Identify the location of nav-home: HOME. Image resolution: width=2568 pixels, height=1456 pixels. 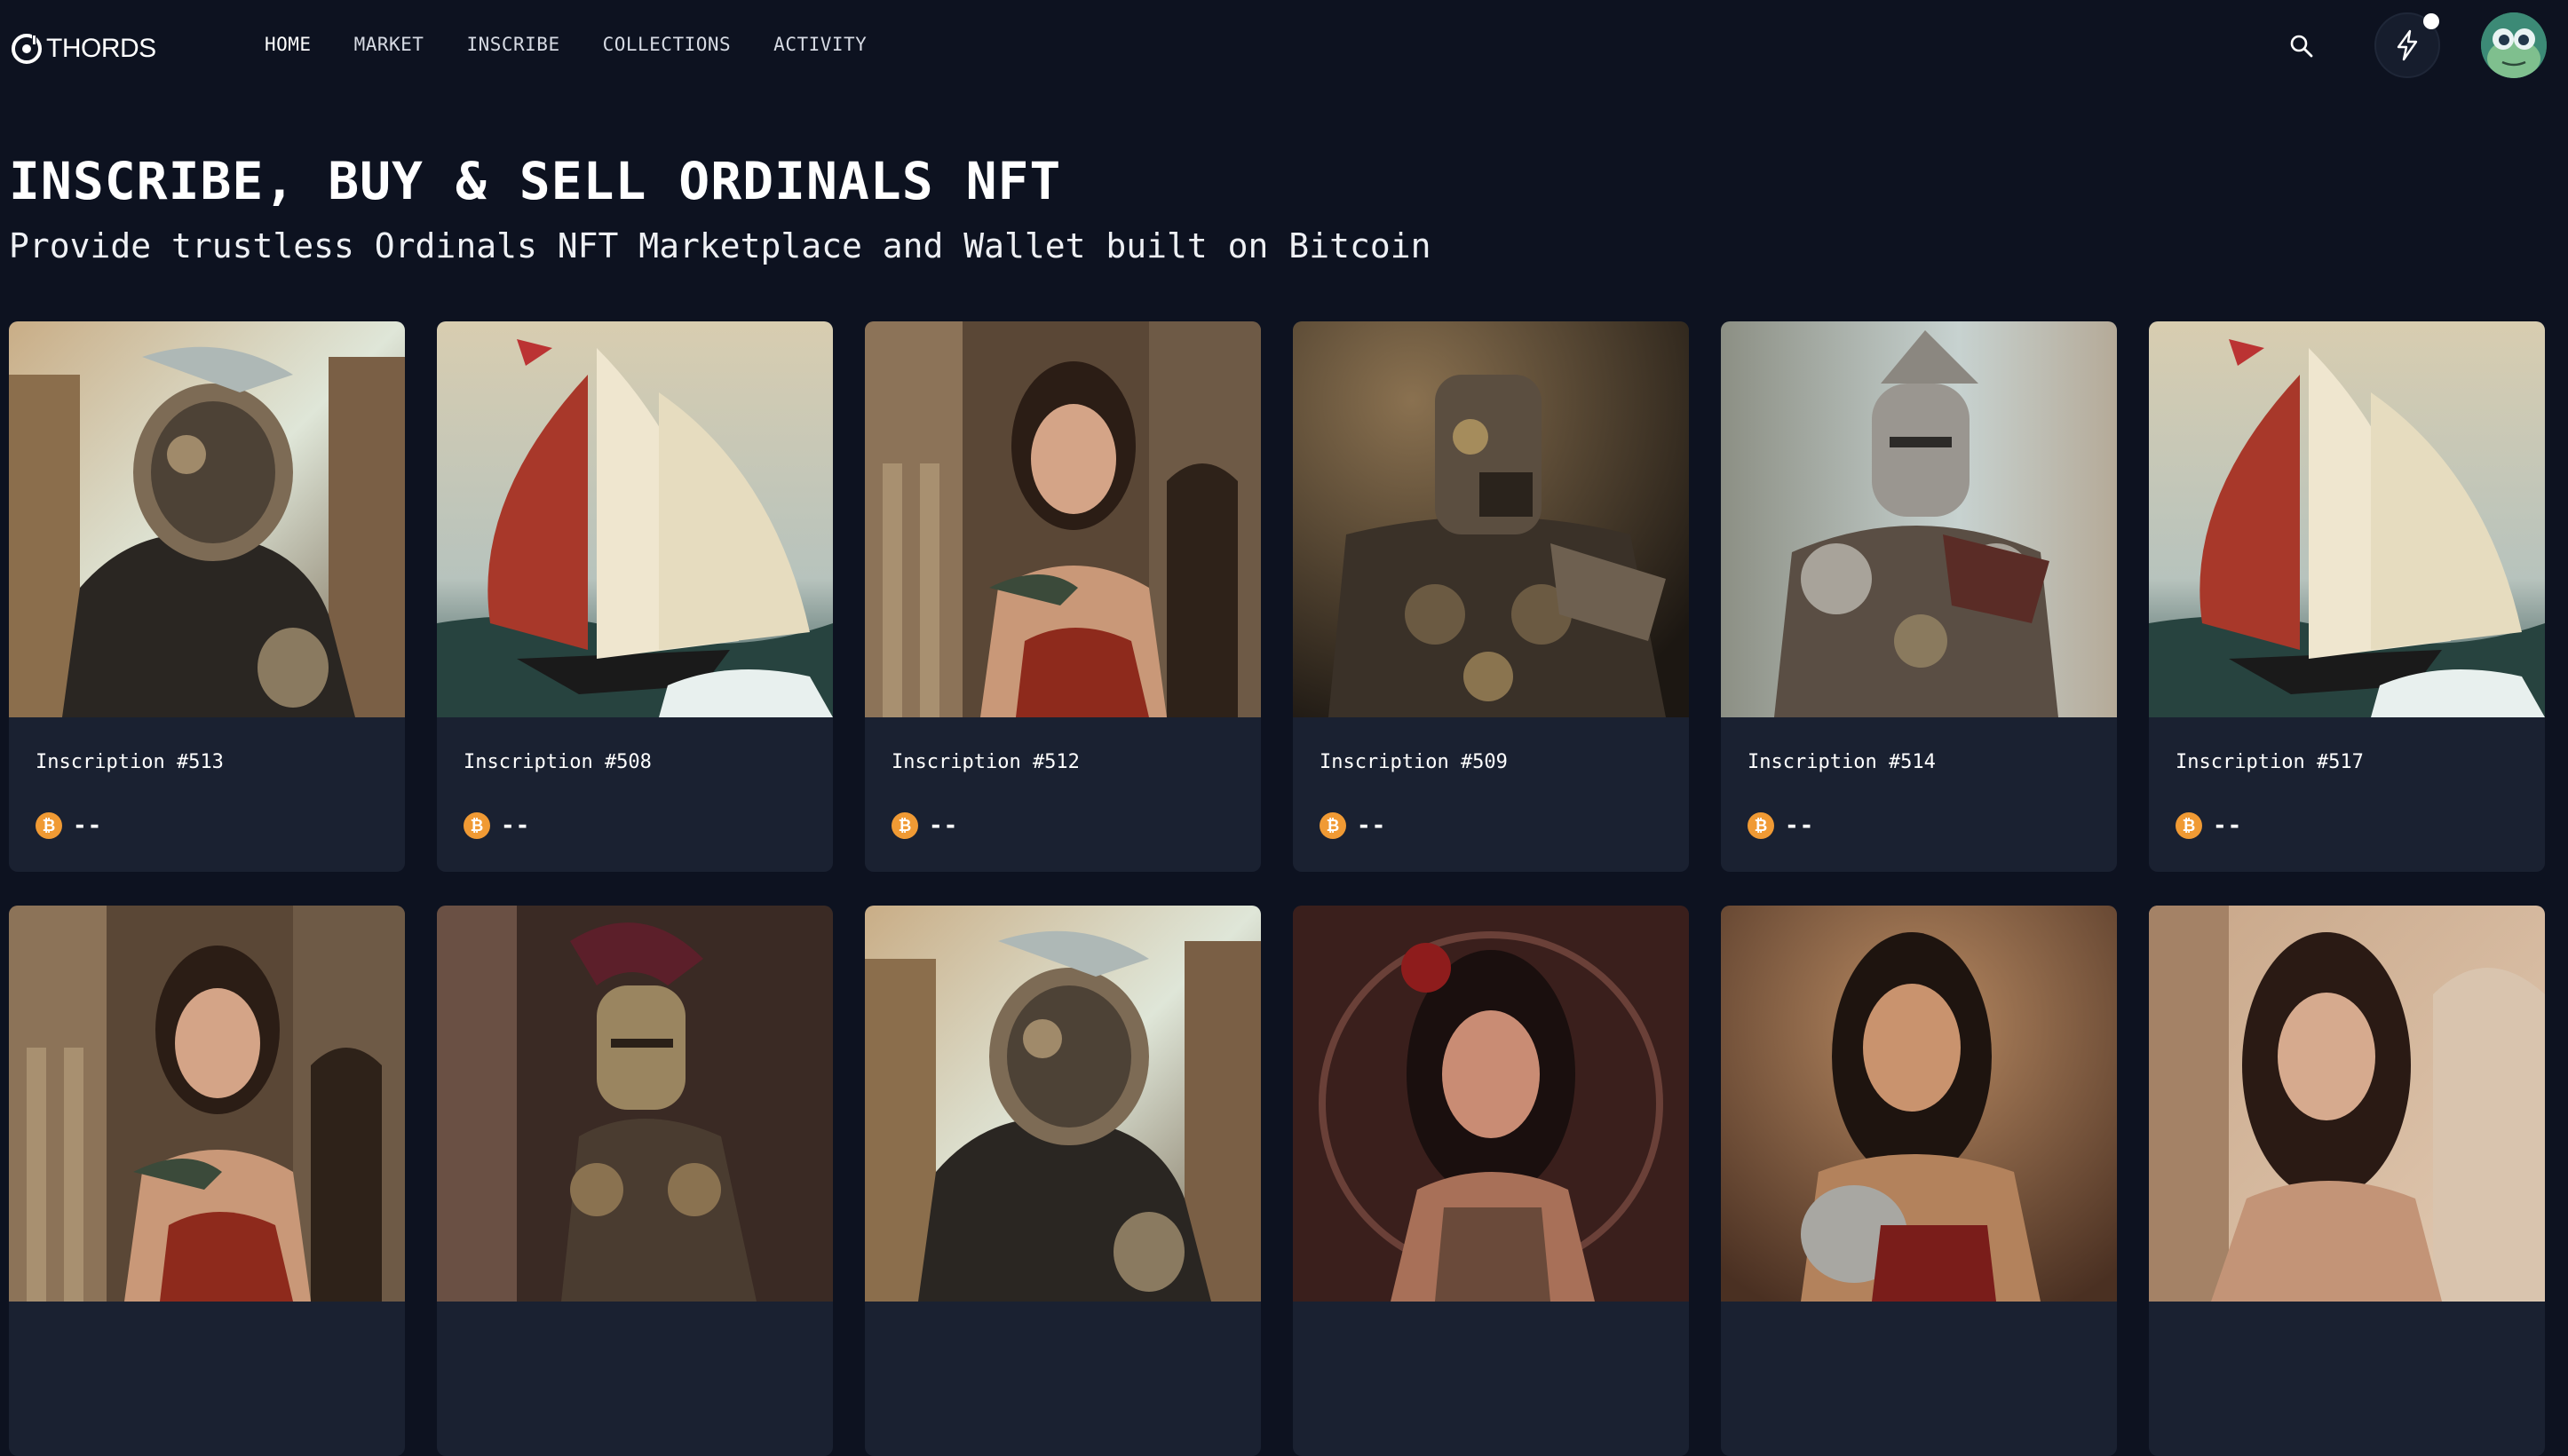
(288, 44).